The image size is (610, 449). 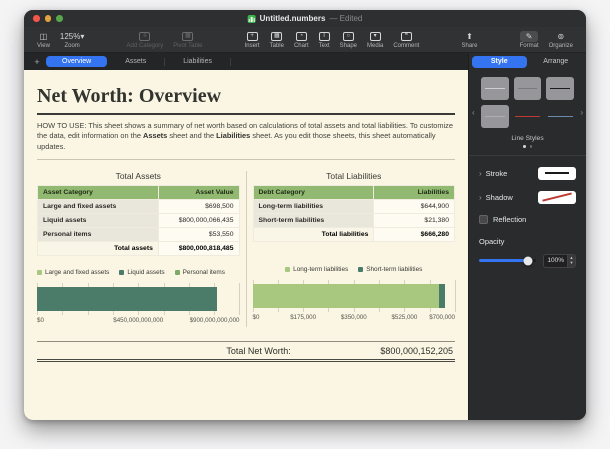 I want to click on column-divider, so click(x=246, y=249).